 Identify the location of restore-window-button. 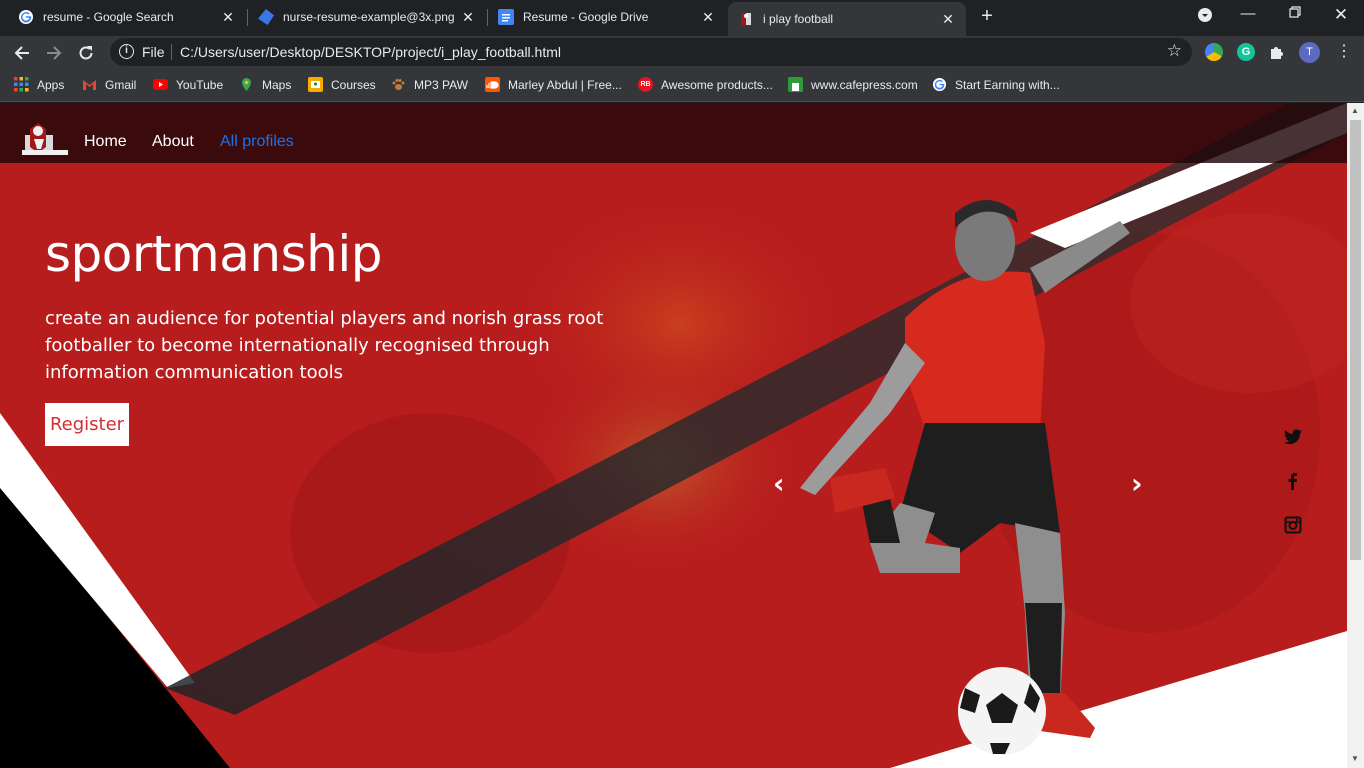
(1295, 13).